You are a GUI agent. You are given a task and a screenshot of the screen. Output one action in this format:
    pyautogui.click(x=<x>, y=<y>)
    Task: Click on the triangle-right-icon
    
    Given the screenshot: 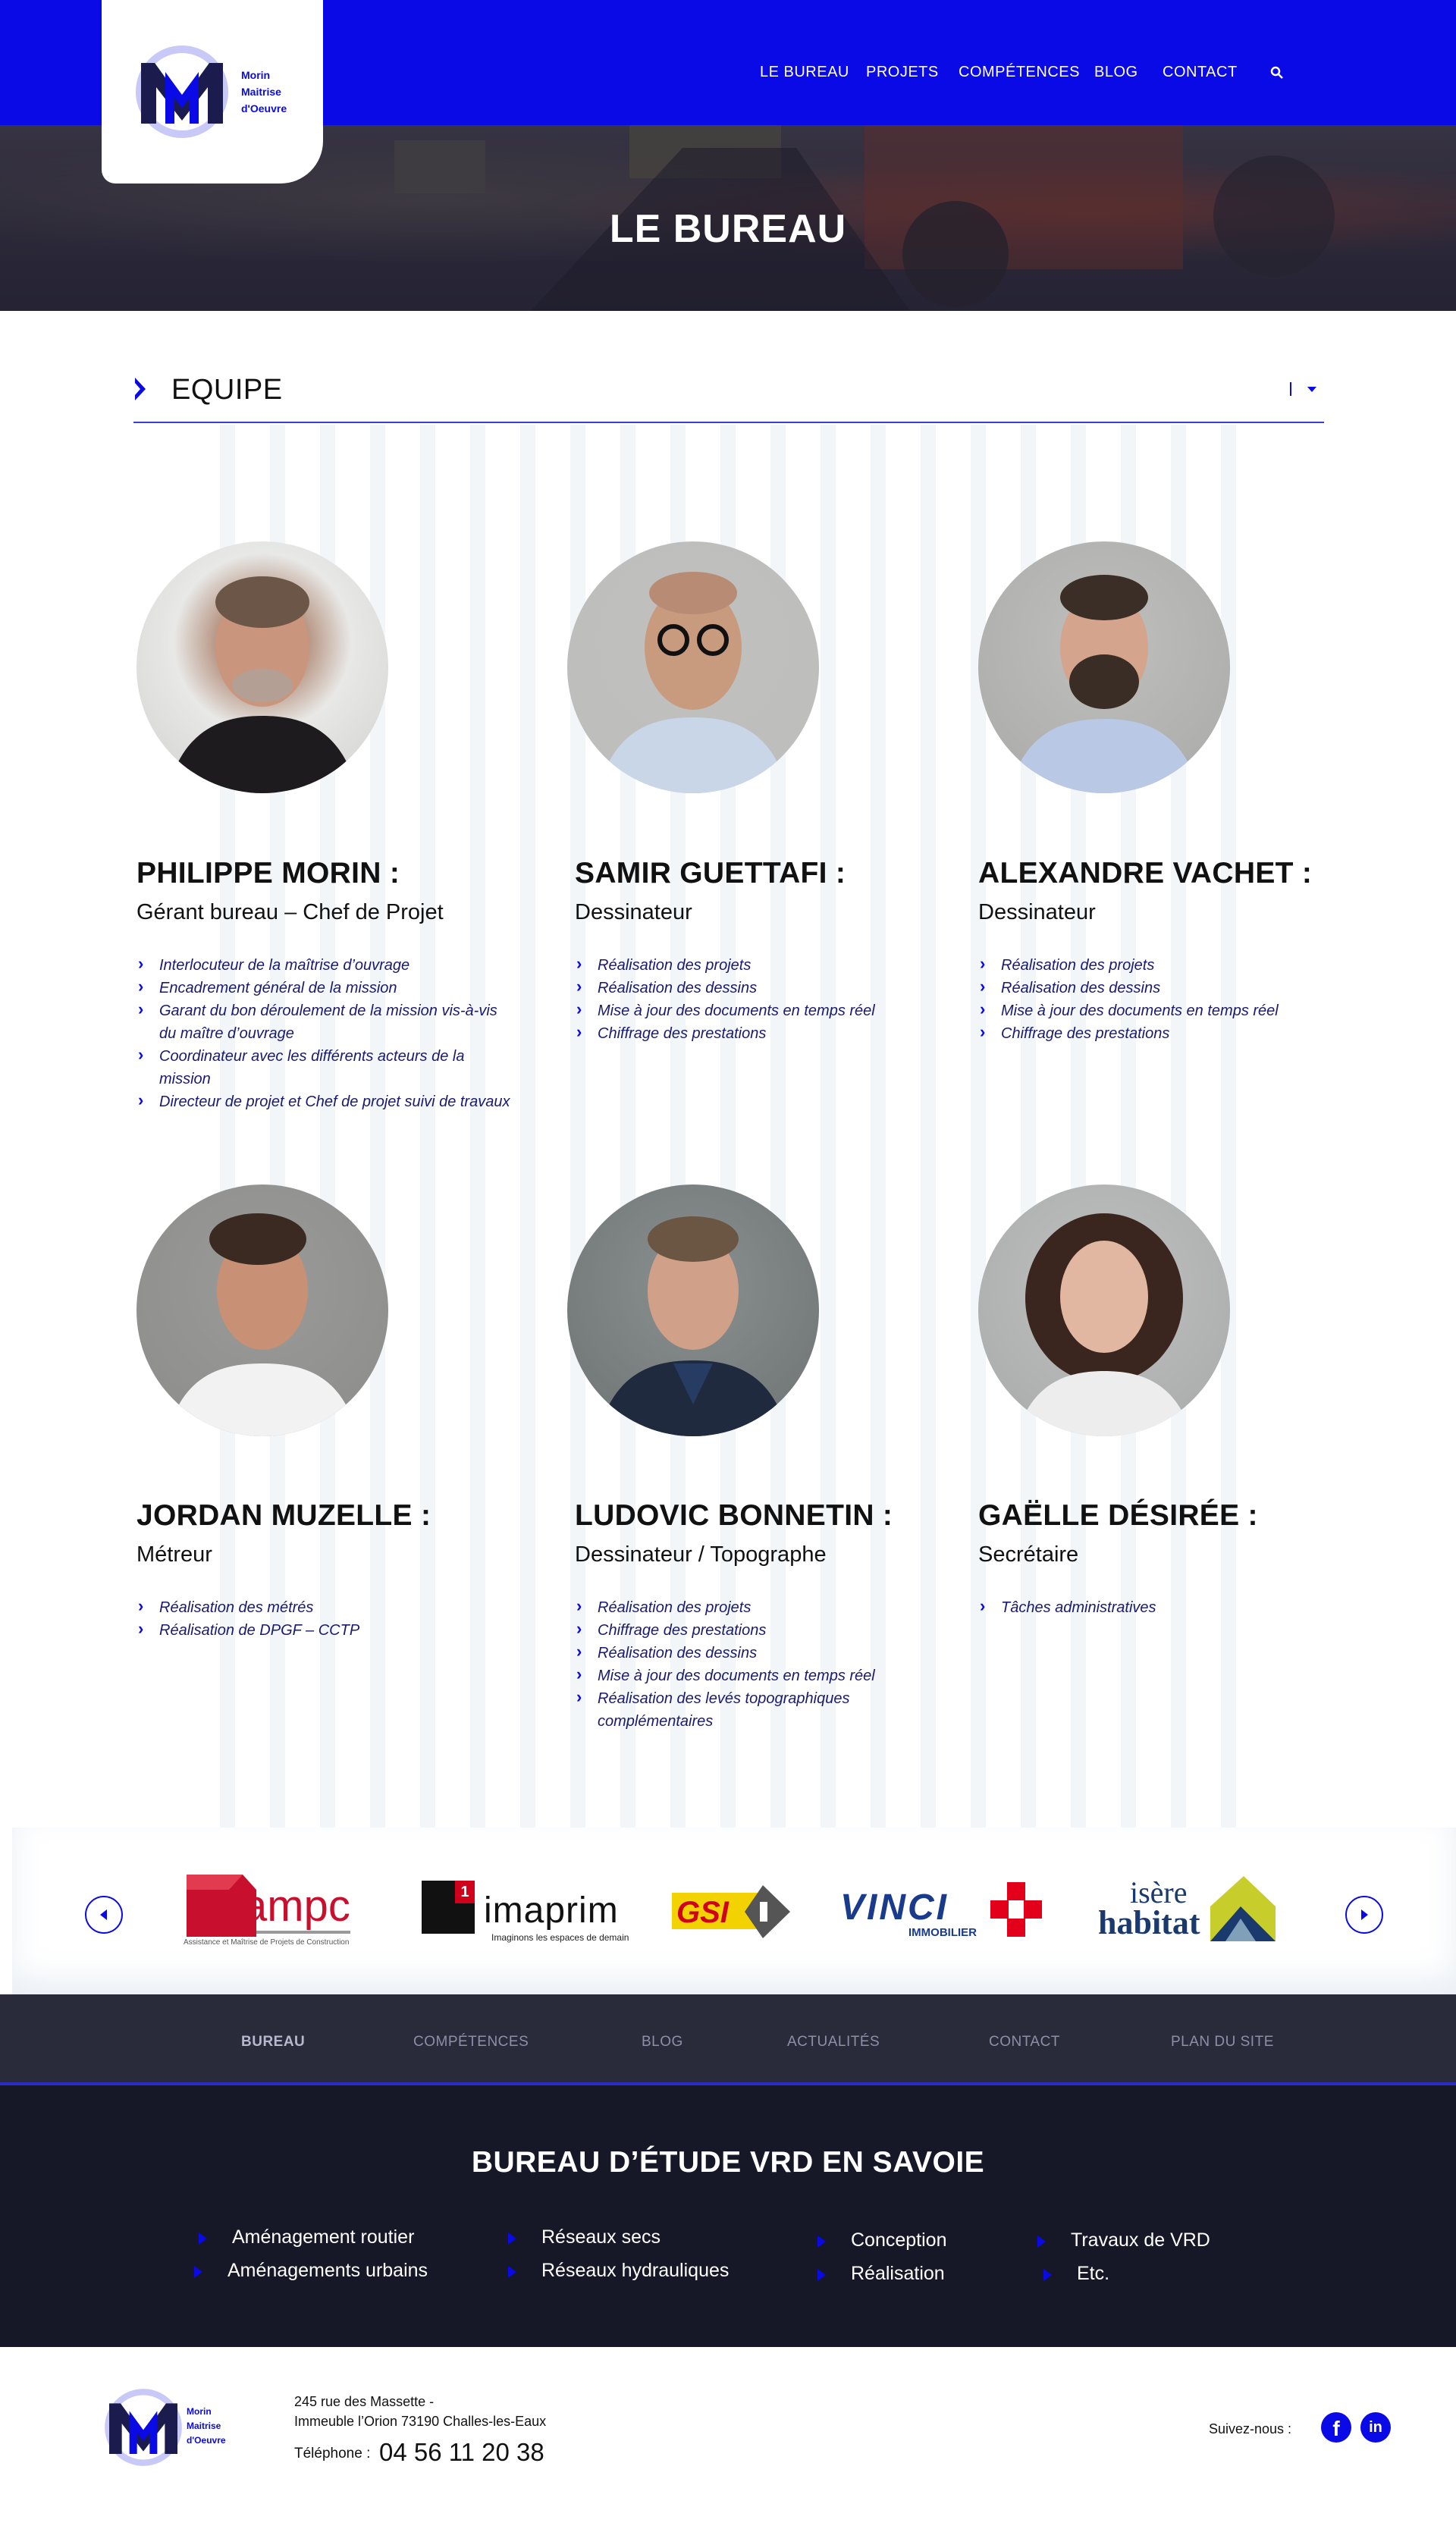 What is the action you would take?
    pyautogui.click(x=140, y=389)
    